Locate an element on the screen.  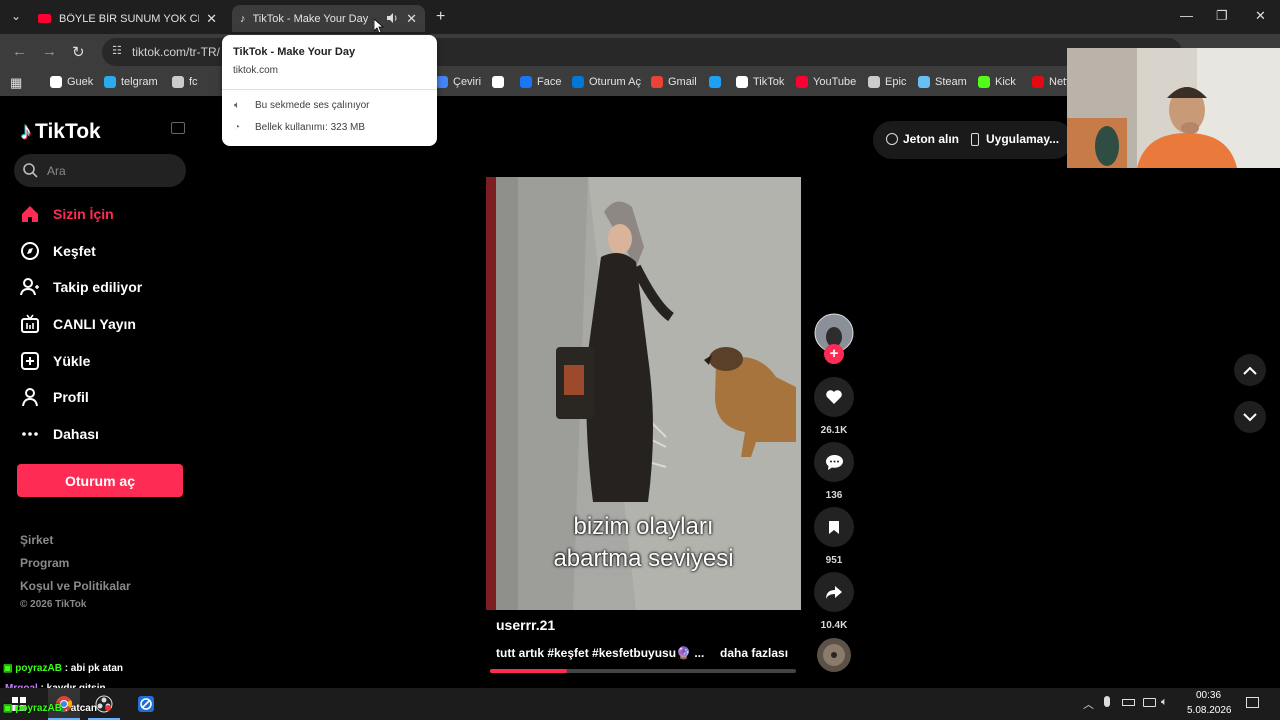
reload-icon: ↻ is located at coordinates (78, 52).